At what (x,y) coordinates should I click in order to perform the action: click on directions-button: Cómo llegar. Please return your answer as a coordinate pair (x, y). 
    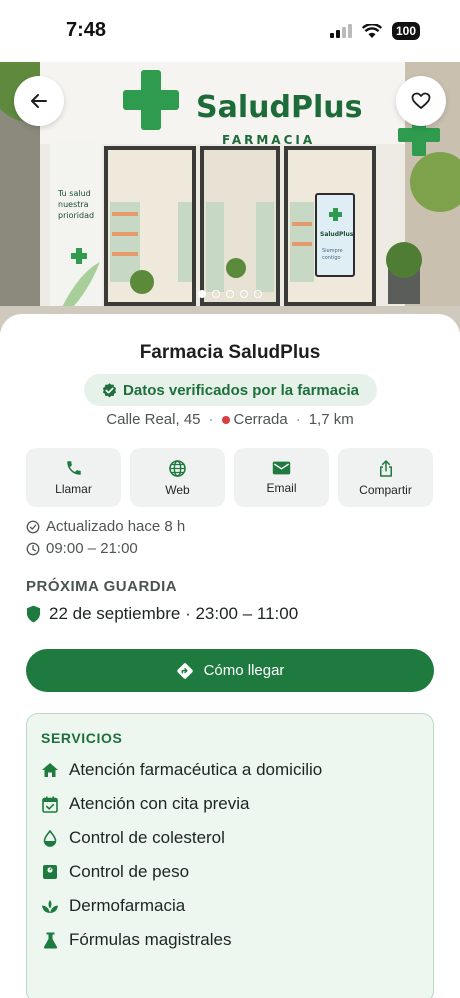
    Looking at the image, I should click on (230, 670).